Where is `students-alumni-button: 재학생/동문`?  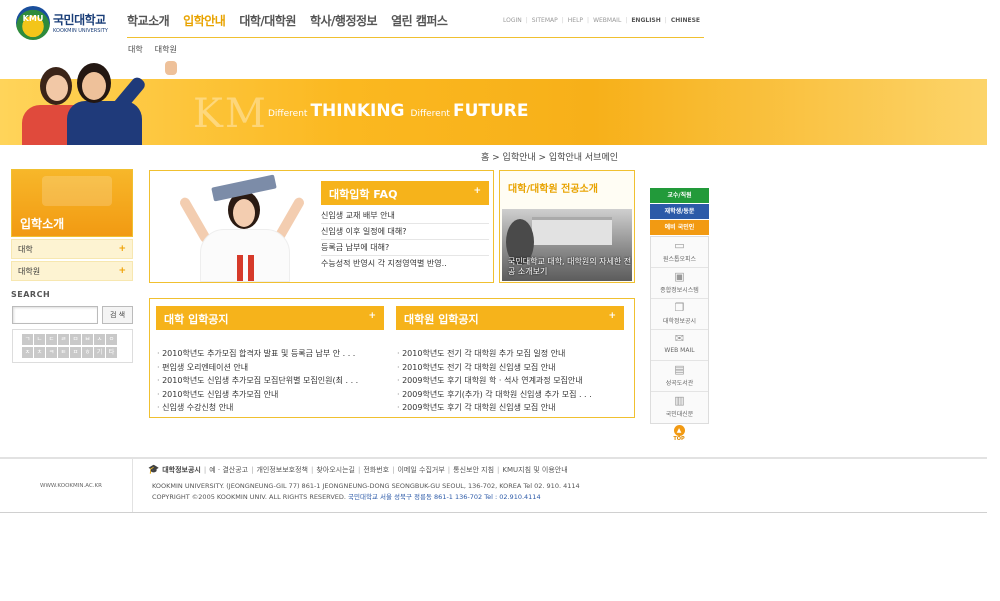 students-alumni-button: 재학생/동문 is located at coordinates (679, 211).